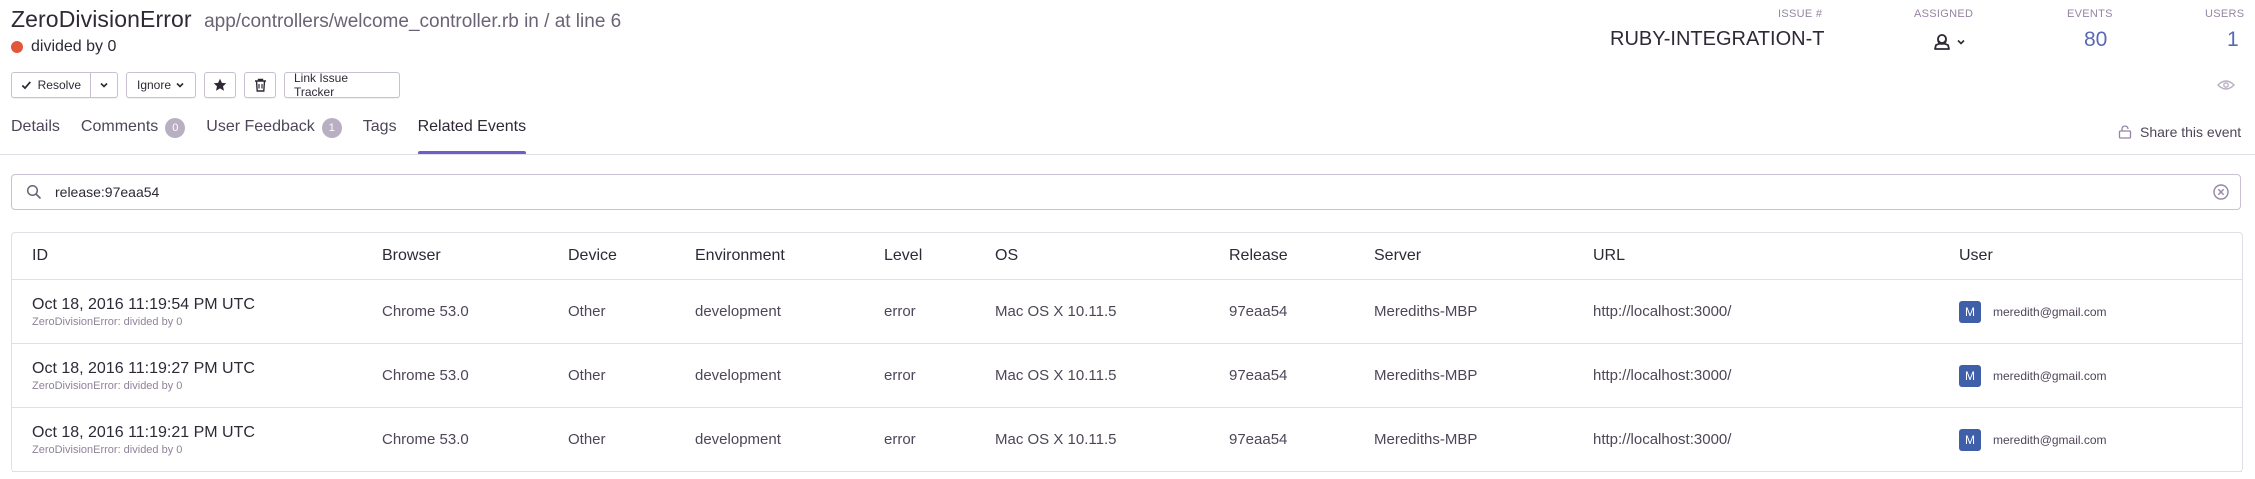 The height and width of the screenshot is (479, 2255). What do you see at coordinates (175, 128) in the screenshot?
I see `tab-count-badge: 0` at bounding box center [175, 128].